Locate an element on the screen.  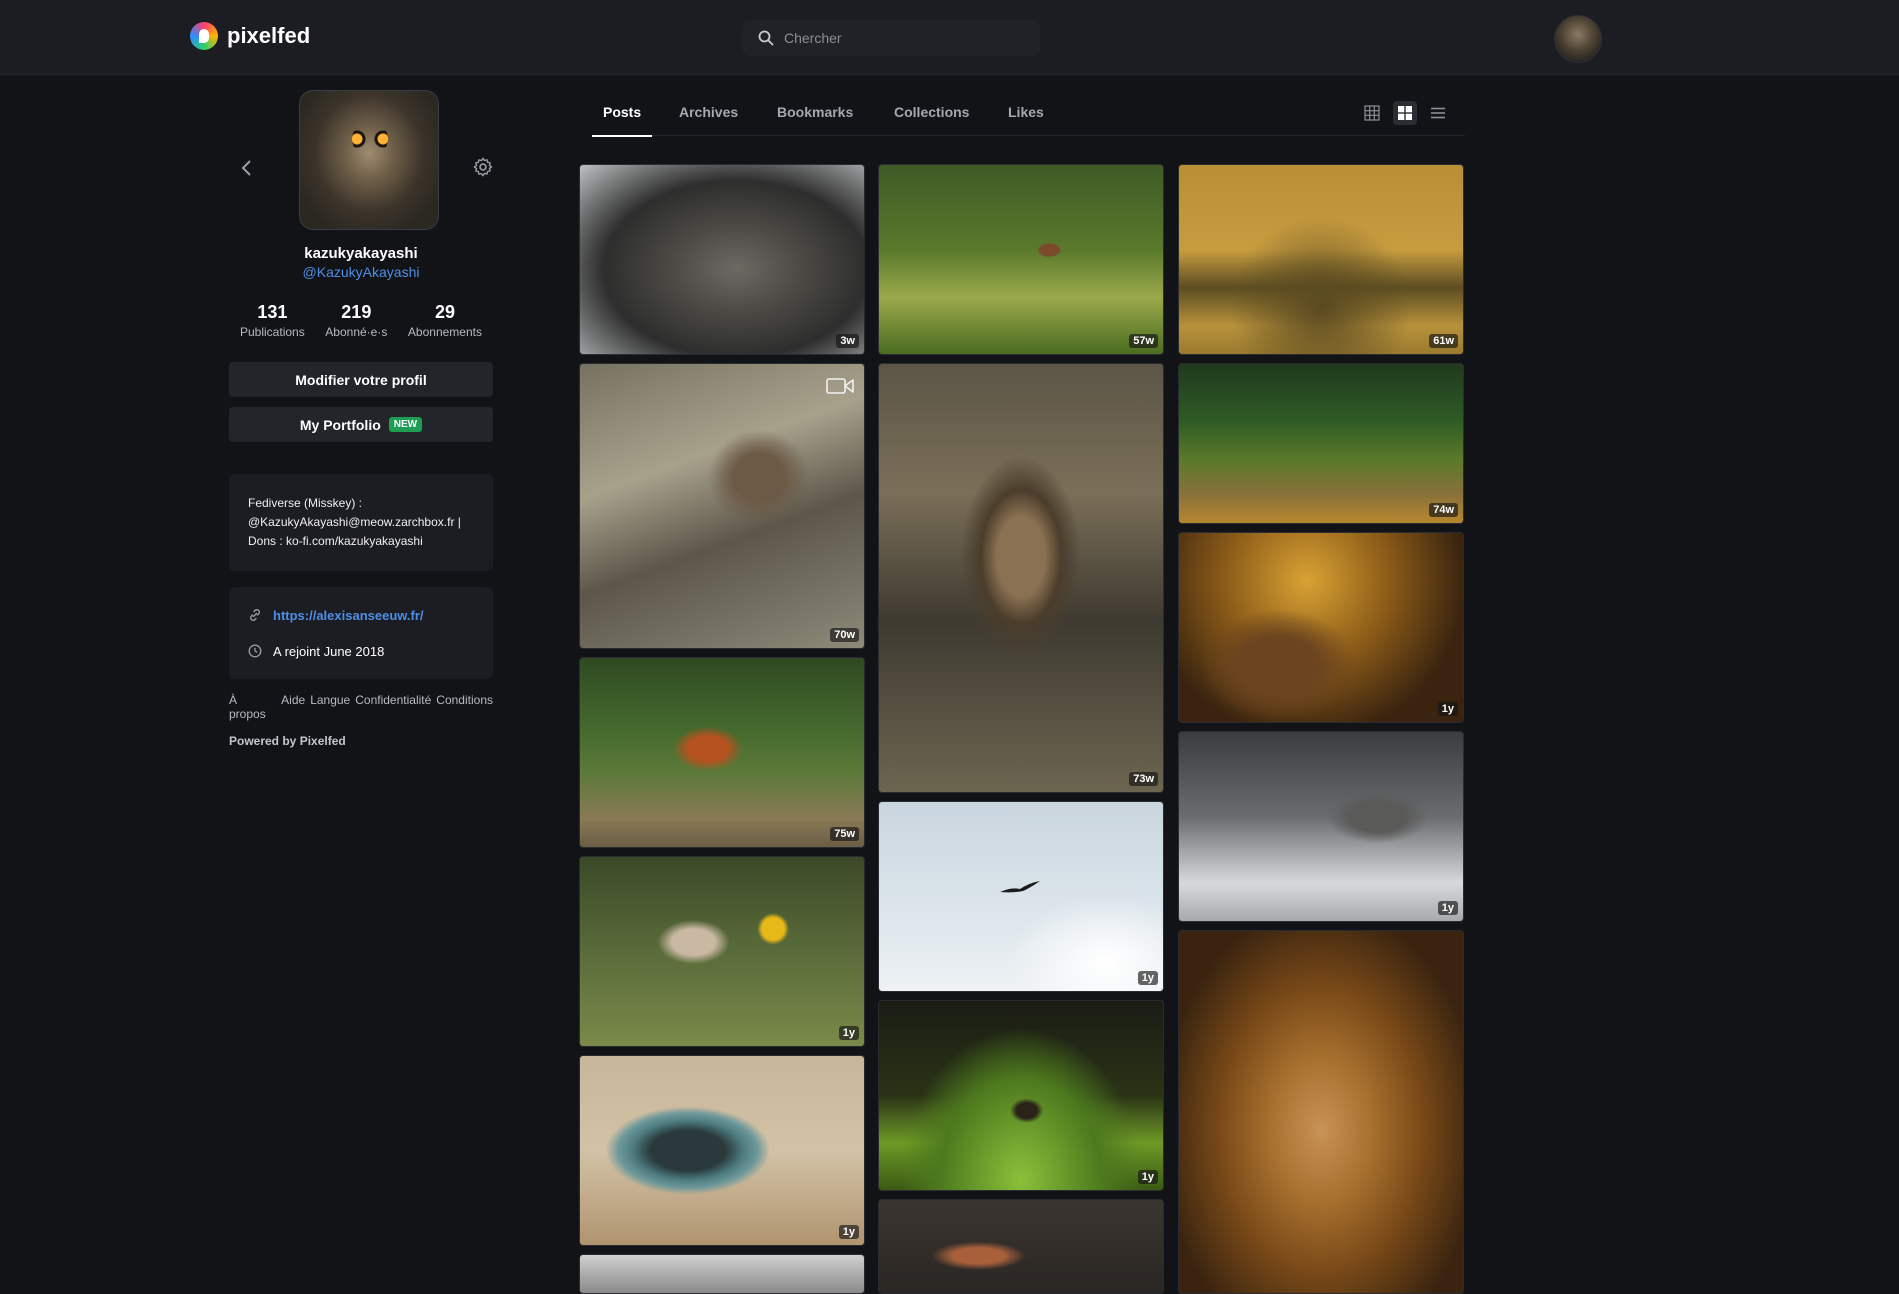
post-tile: 70w is located at coordinates (722, 506).